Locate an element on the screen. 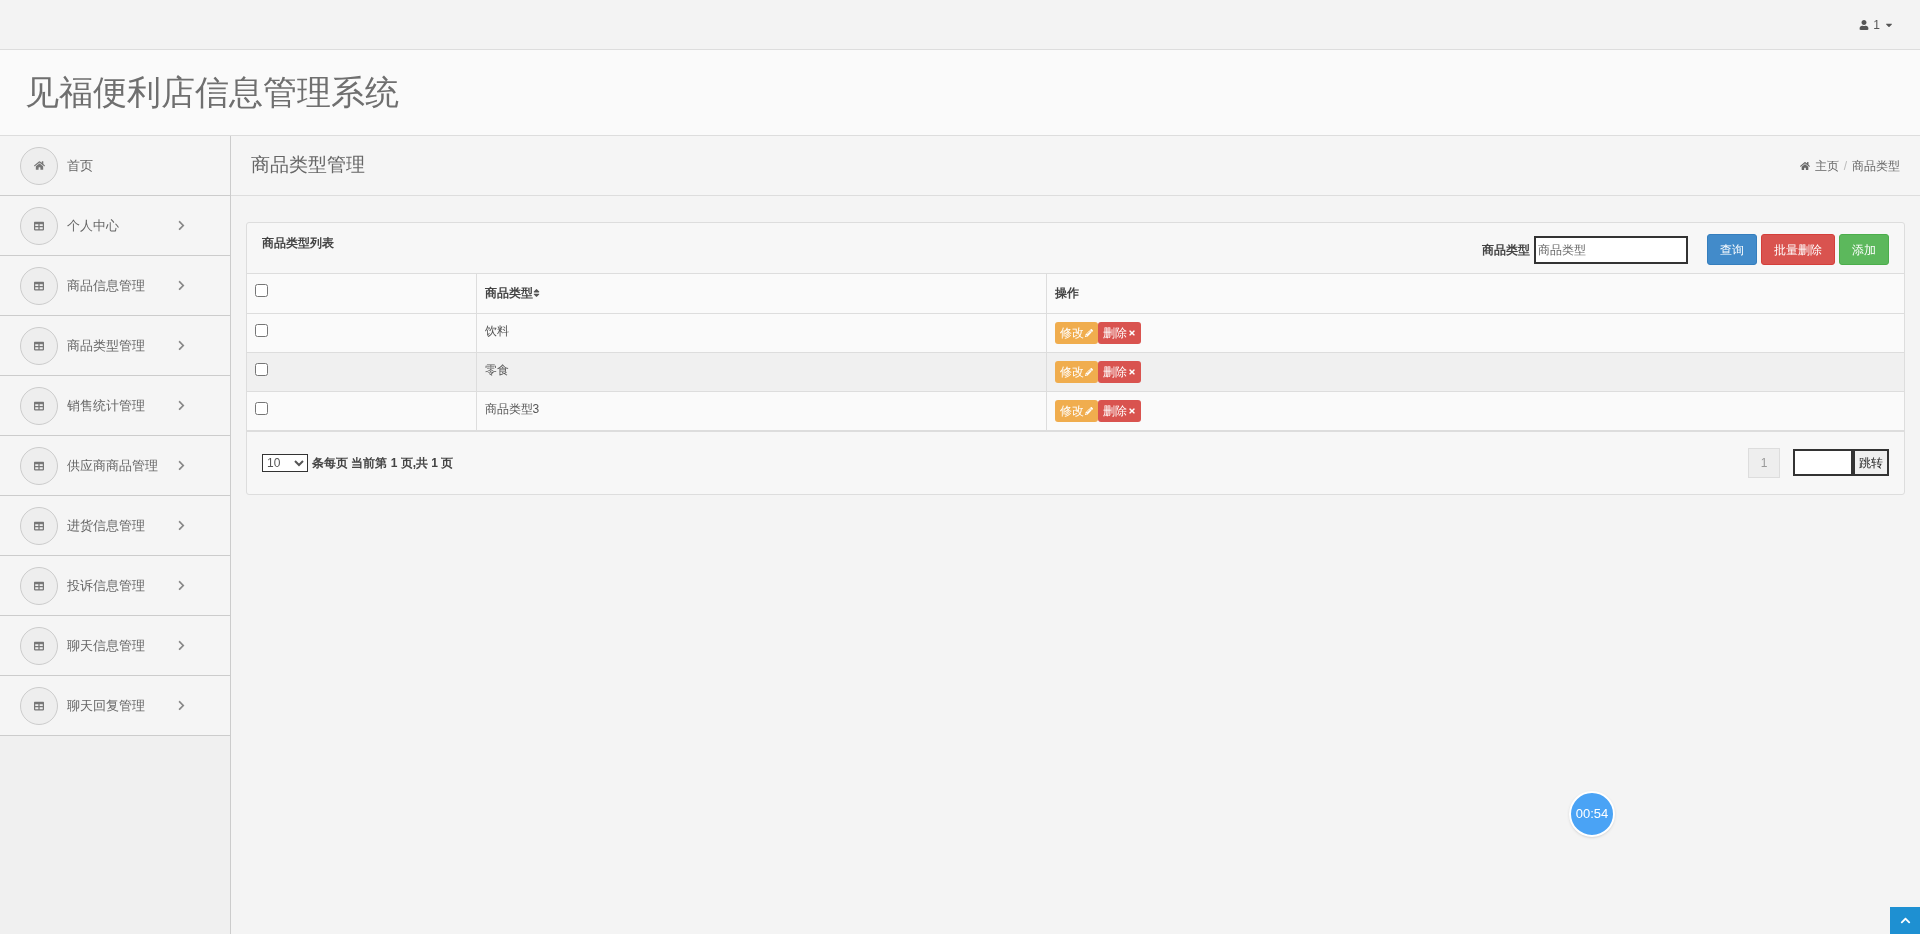 Image resolution: width=1920 pixels, height=934 pixels. sidebar-item: 销售统计管理 is located at coordinates (115, 406).